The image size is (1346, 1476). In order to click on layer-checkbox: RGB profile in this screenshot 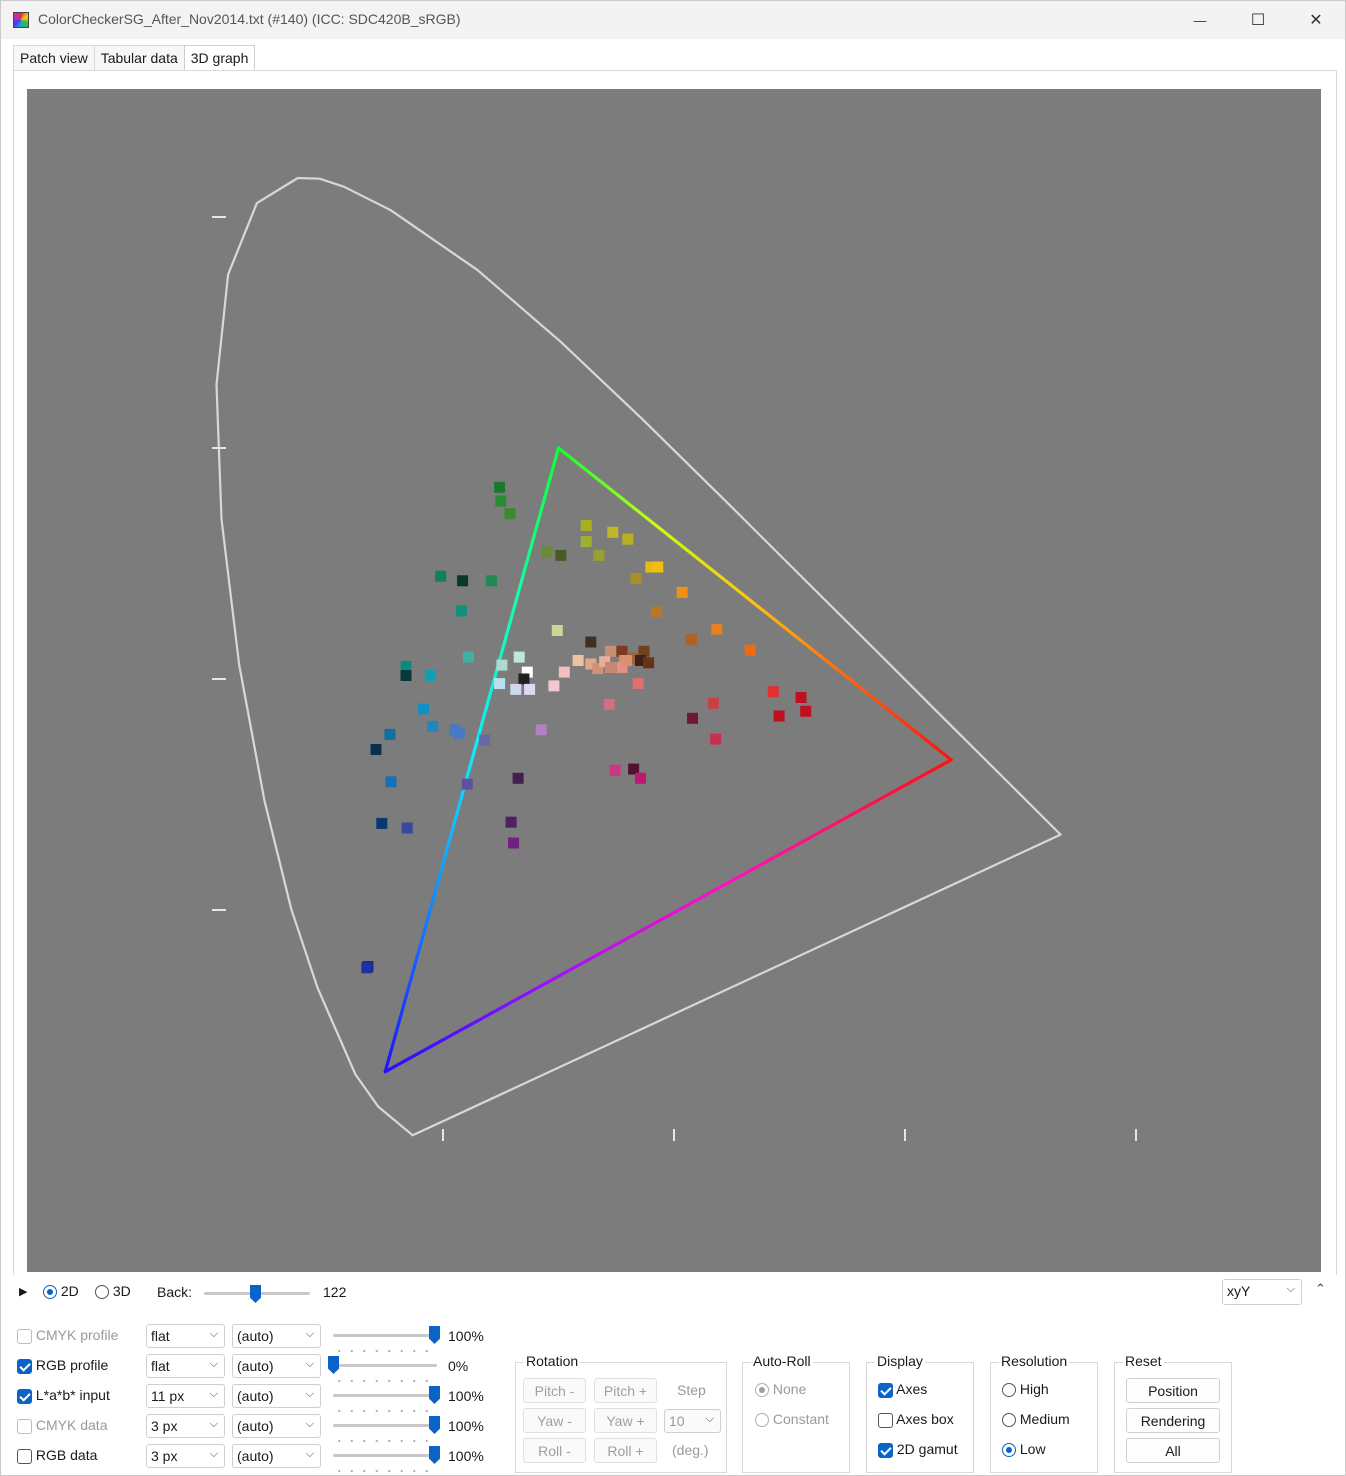, I will do `click(62, 1365)`.